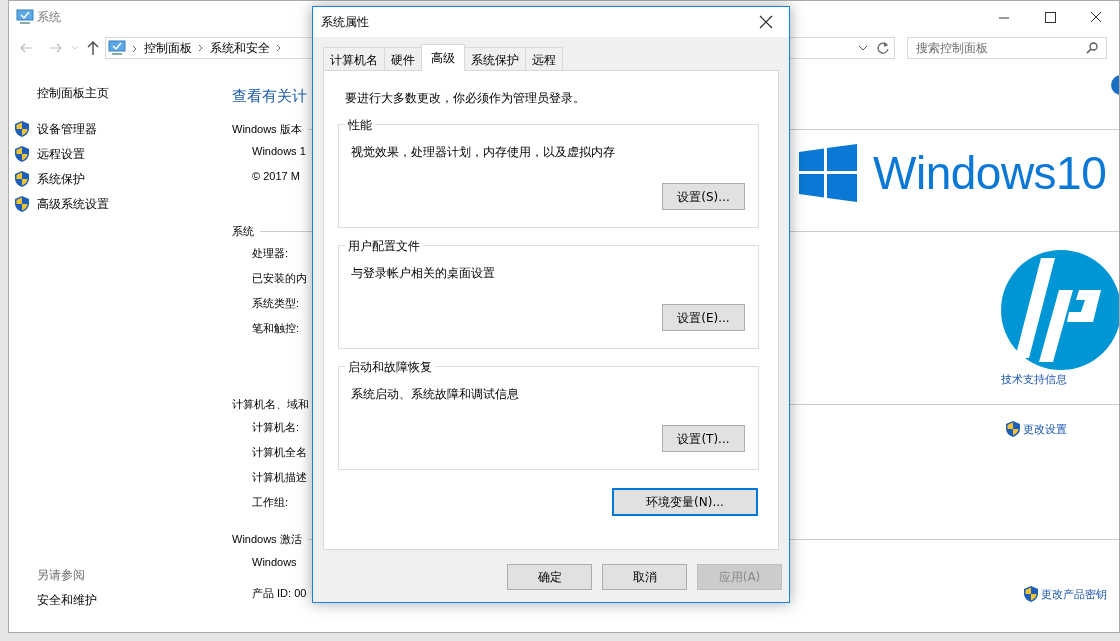 This screenshot has width=1120, height=641. I want to click on info-label: 工作组:, so click(270, 502).